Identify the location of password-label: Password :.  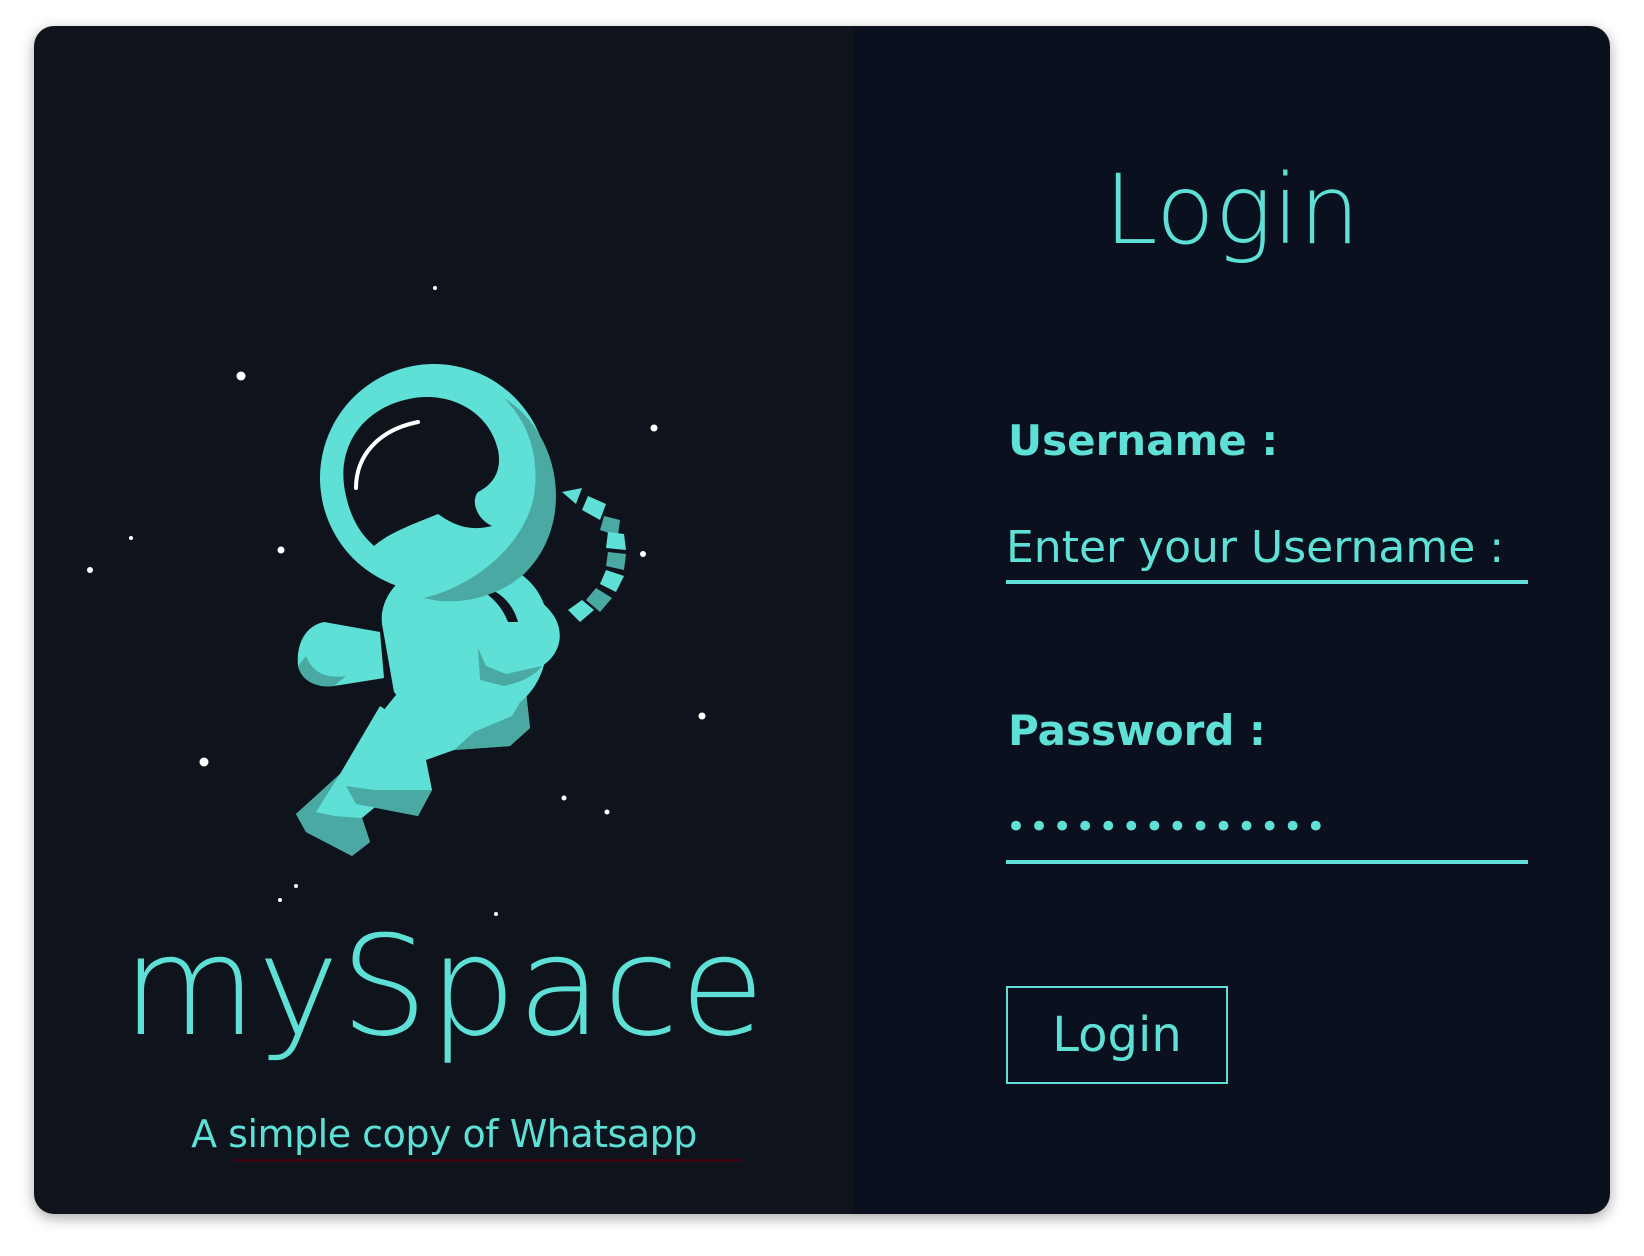
(1137, 730).